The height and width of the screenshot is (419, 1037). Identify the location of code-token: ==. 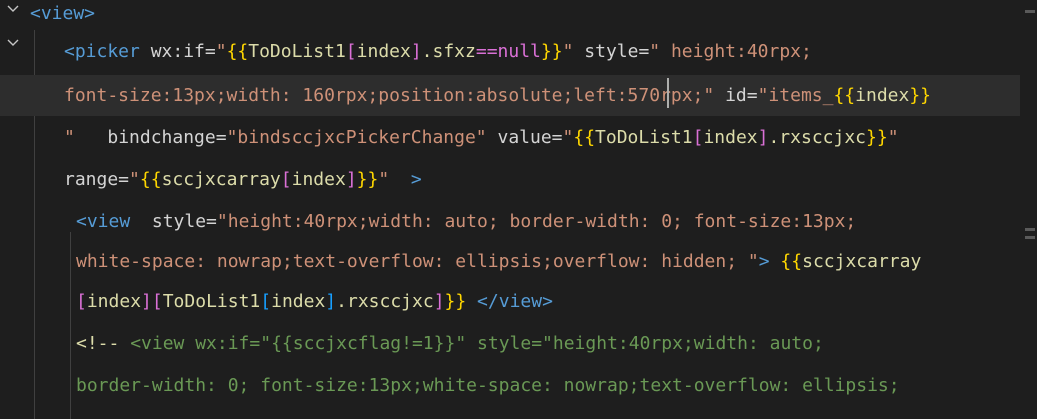
(486, 51).